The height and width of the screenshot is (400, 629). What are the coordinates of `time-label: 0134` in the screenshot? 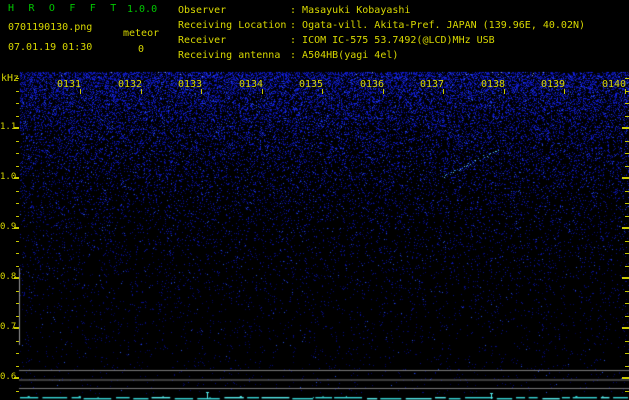 It's located at (251, 84).